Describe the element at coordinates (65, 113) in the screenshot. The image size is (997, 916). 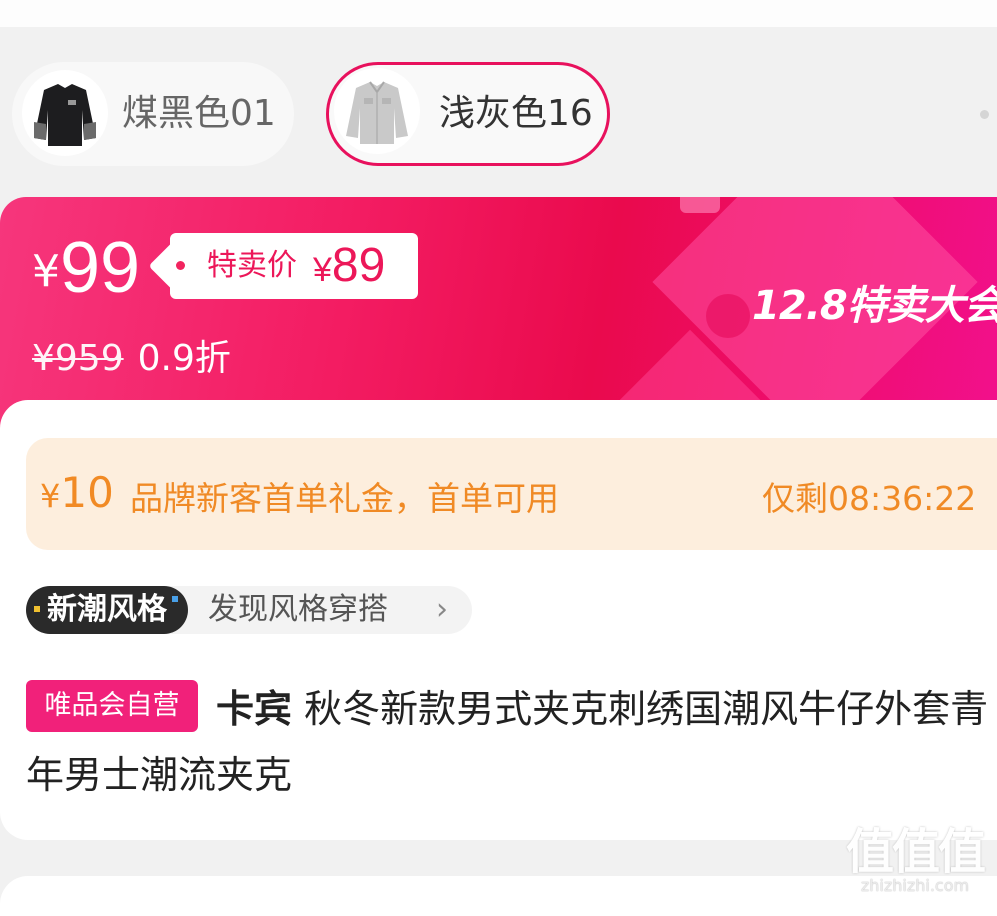
I see `black-jacket-thumbnail` at that location.